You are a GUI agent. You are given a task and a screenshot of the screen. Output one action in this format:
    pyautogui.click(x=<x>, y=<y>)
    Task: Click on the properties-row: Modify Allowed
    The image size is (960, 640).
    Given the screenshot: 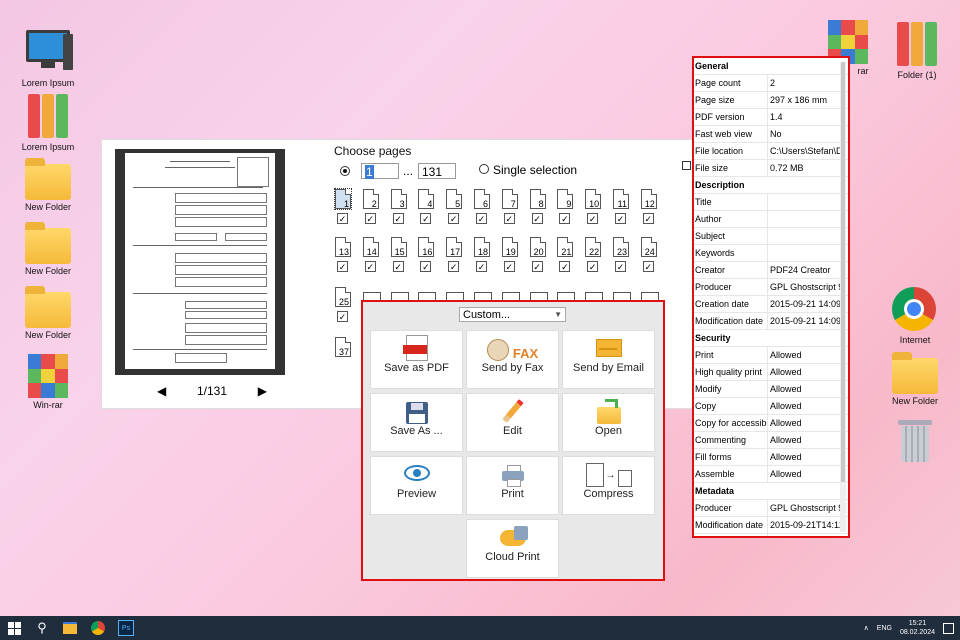 What is the action you would take?
    pyautogui.click(x=771, y=389)
    